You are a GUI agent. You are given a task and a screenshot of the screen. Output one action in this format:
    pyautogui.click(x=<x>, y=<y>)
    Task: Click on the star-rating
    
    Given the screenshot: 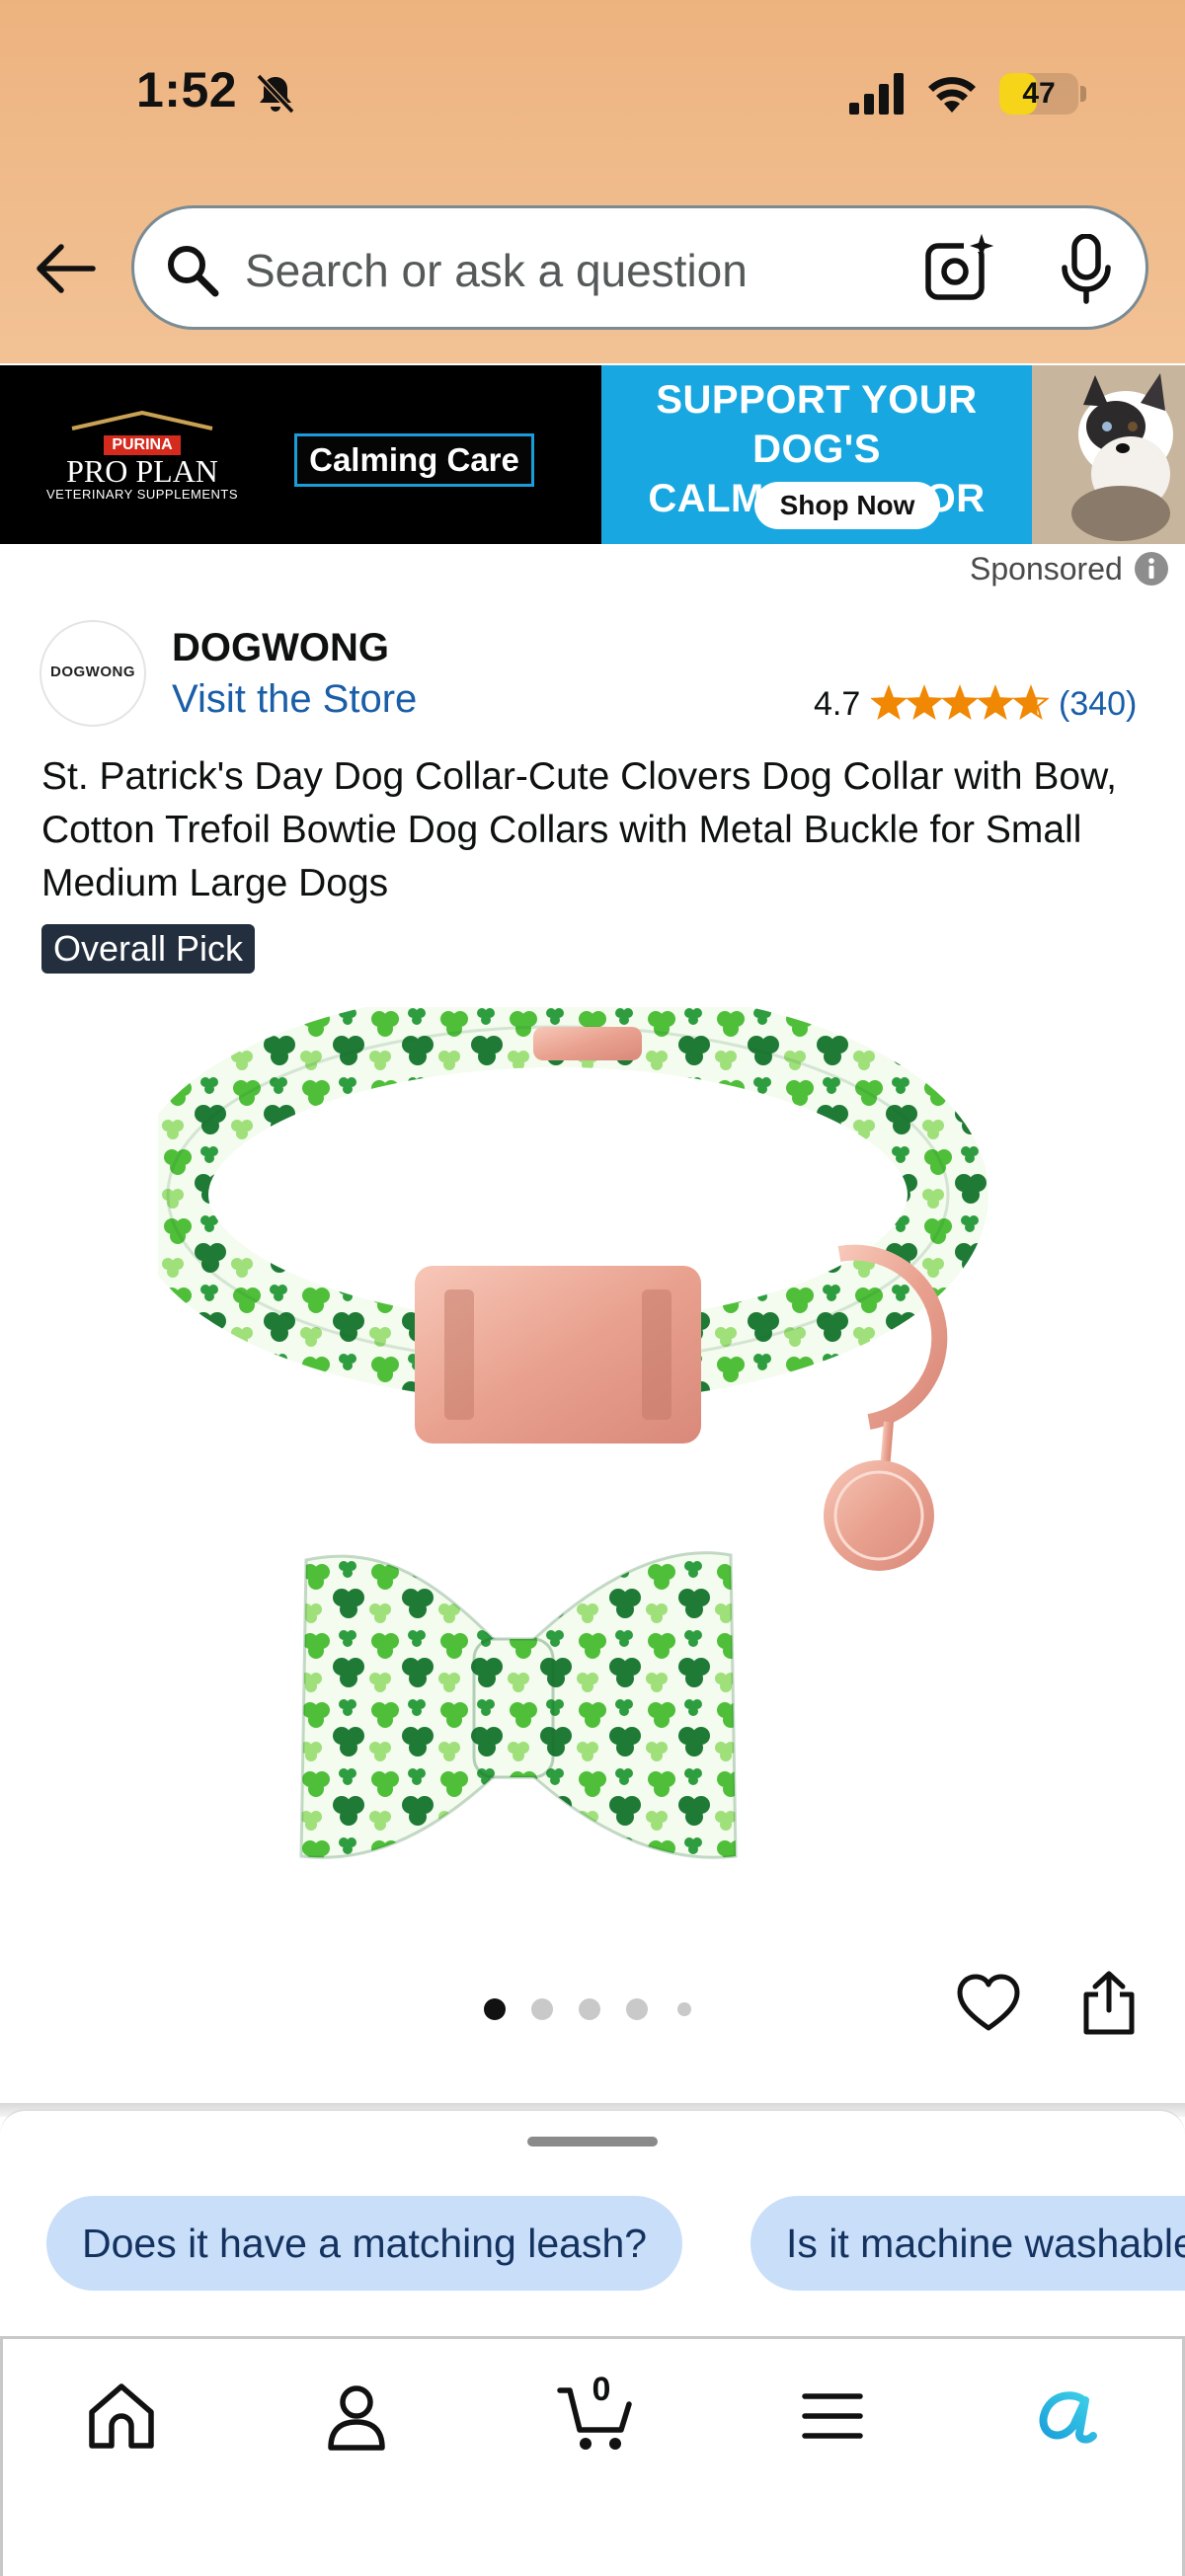 What is the action you would take?
    pyautogui.click(x=960, y=703)
    